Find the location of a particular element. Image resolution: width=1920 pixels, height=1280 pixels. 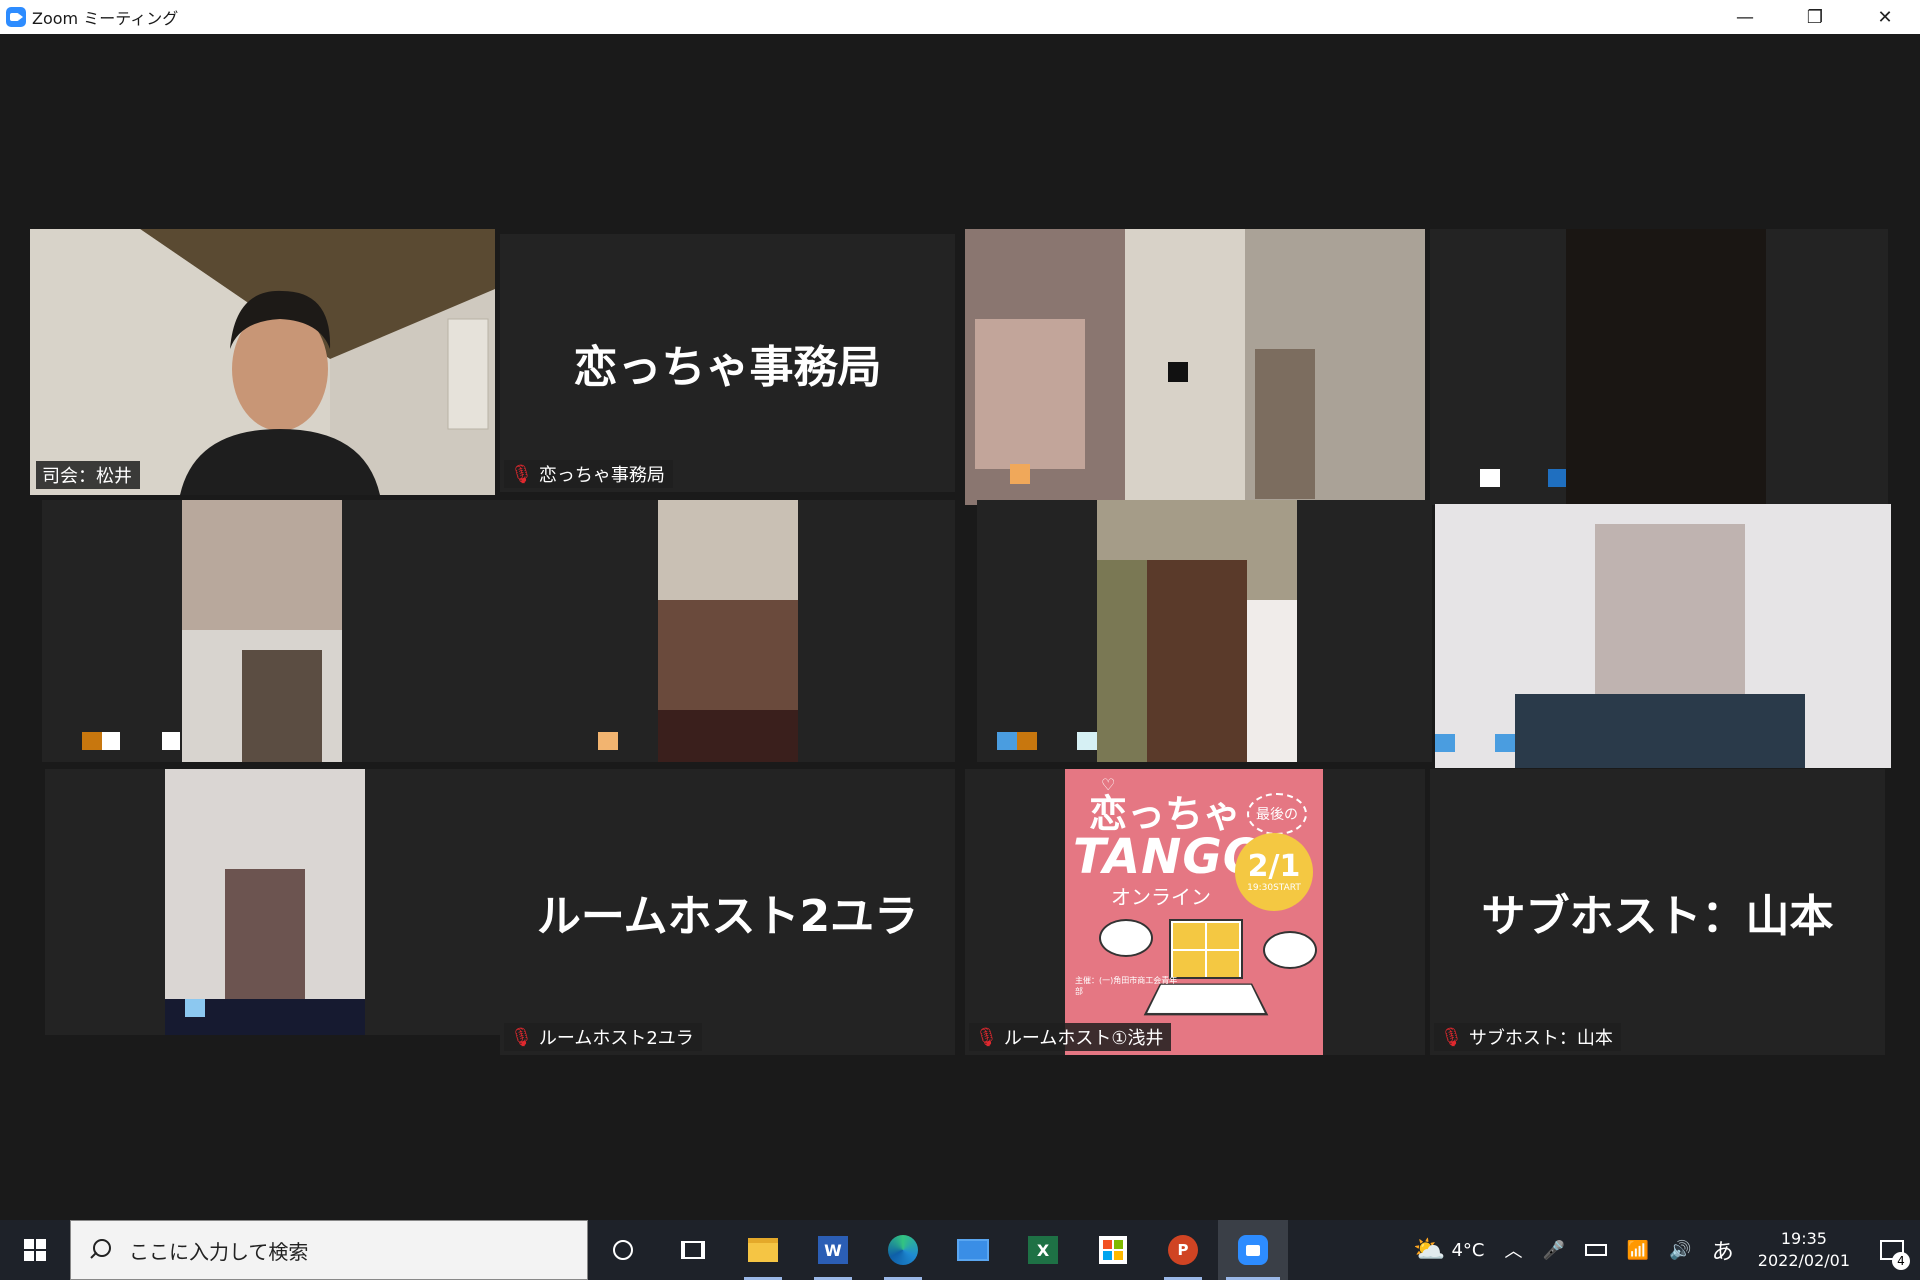

chevron-up-icon: ︿ is located at coordinates (1513, 1251).